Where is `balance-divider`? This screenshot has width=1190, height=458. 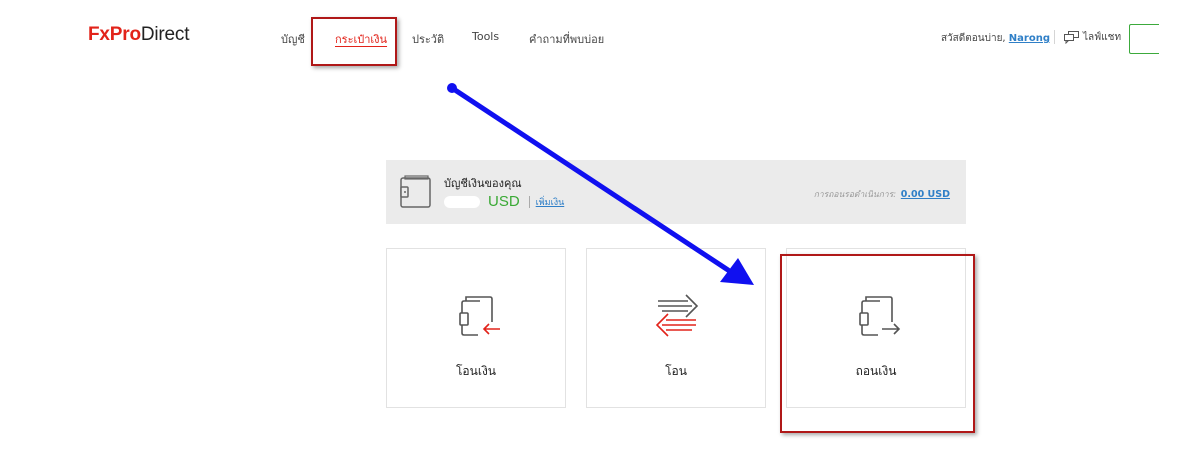
balance-divider is located at coordinates (529, 201).